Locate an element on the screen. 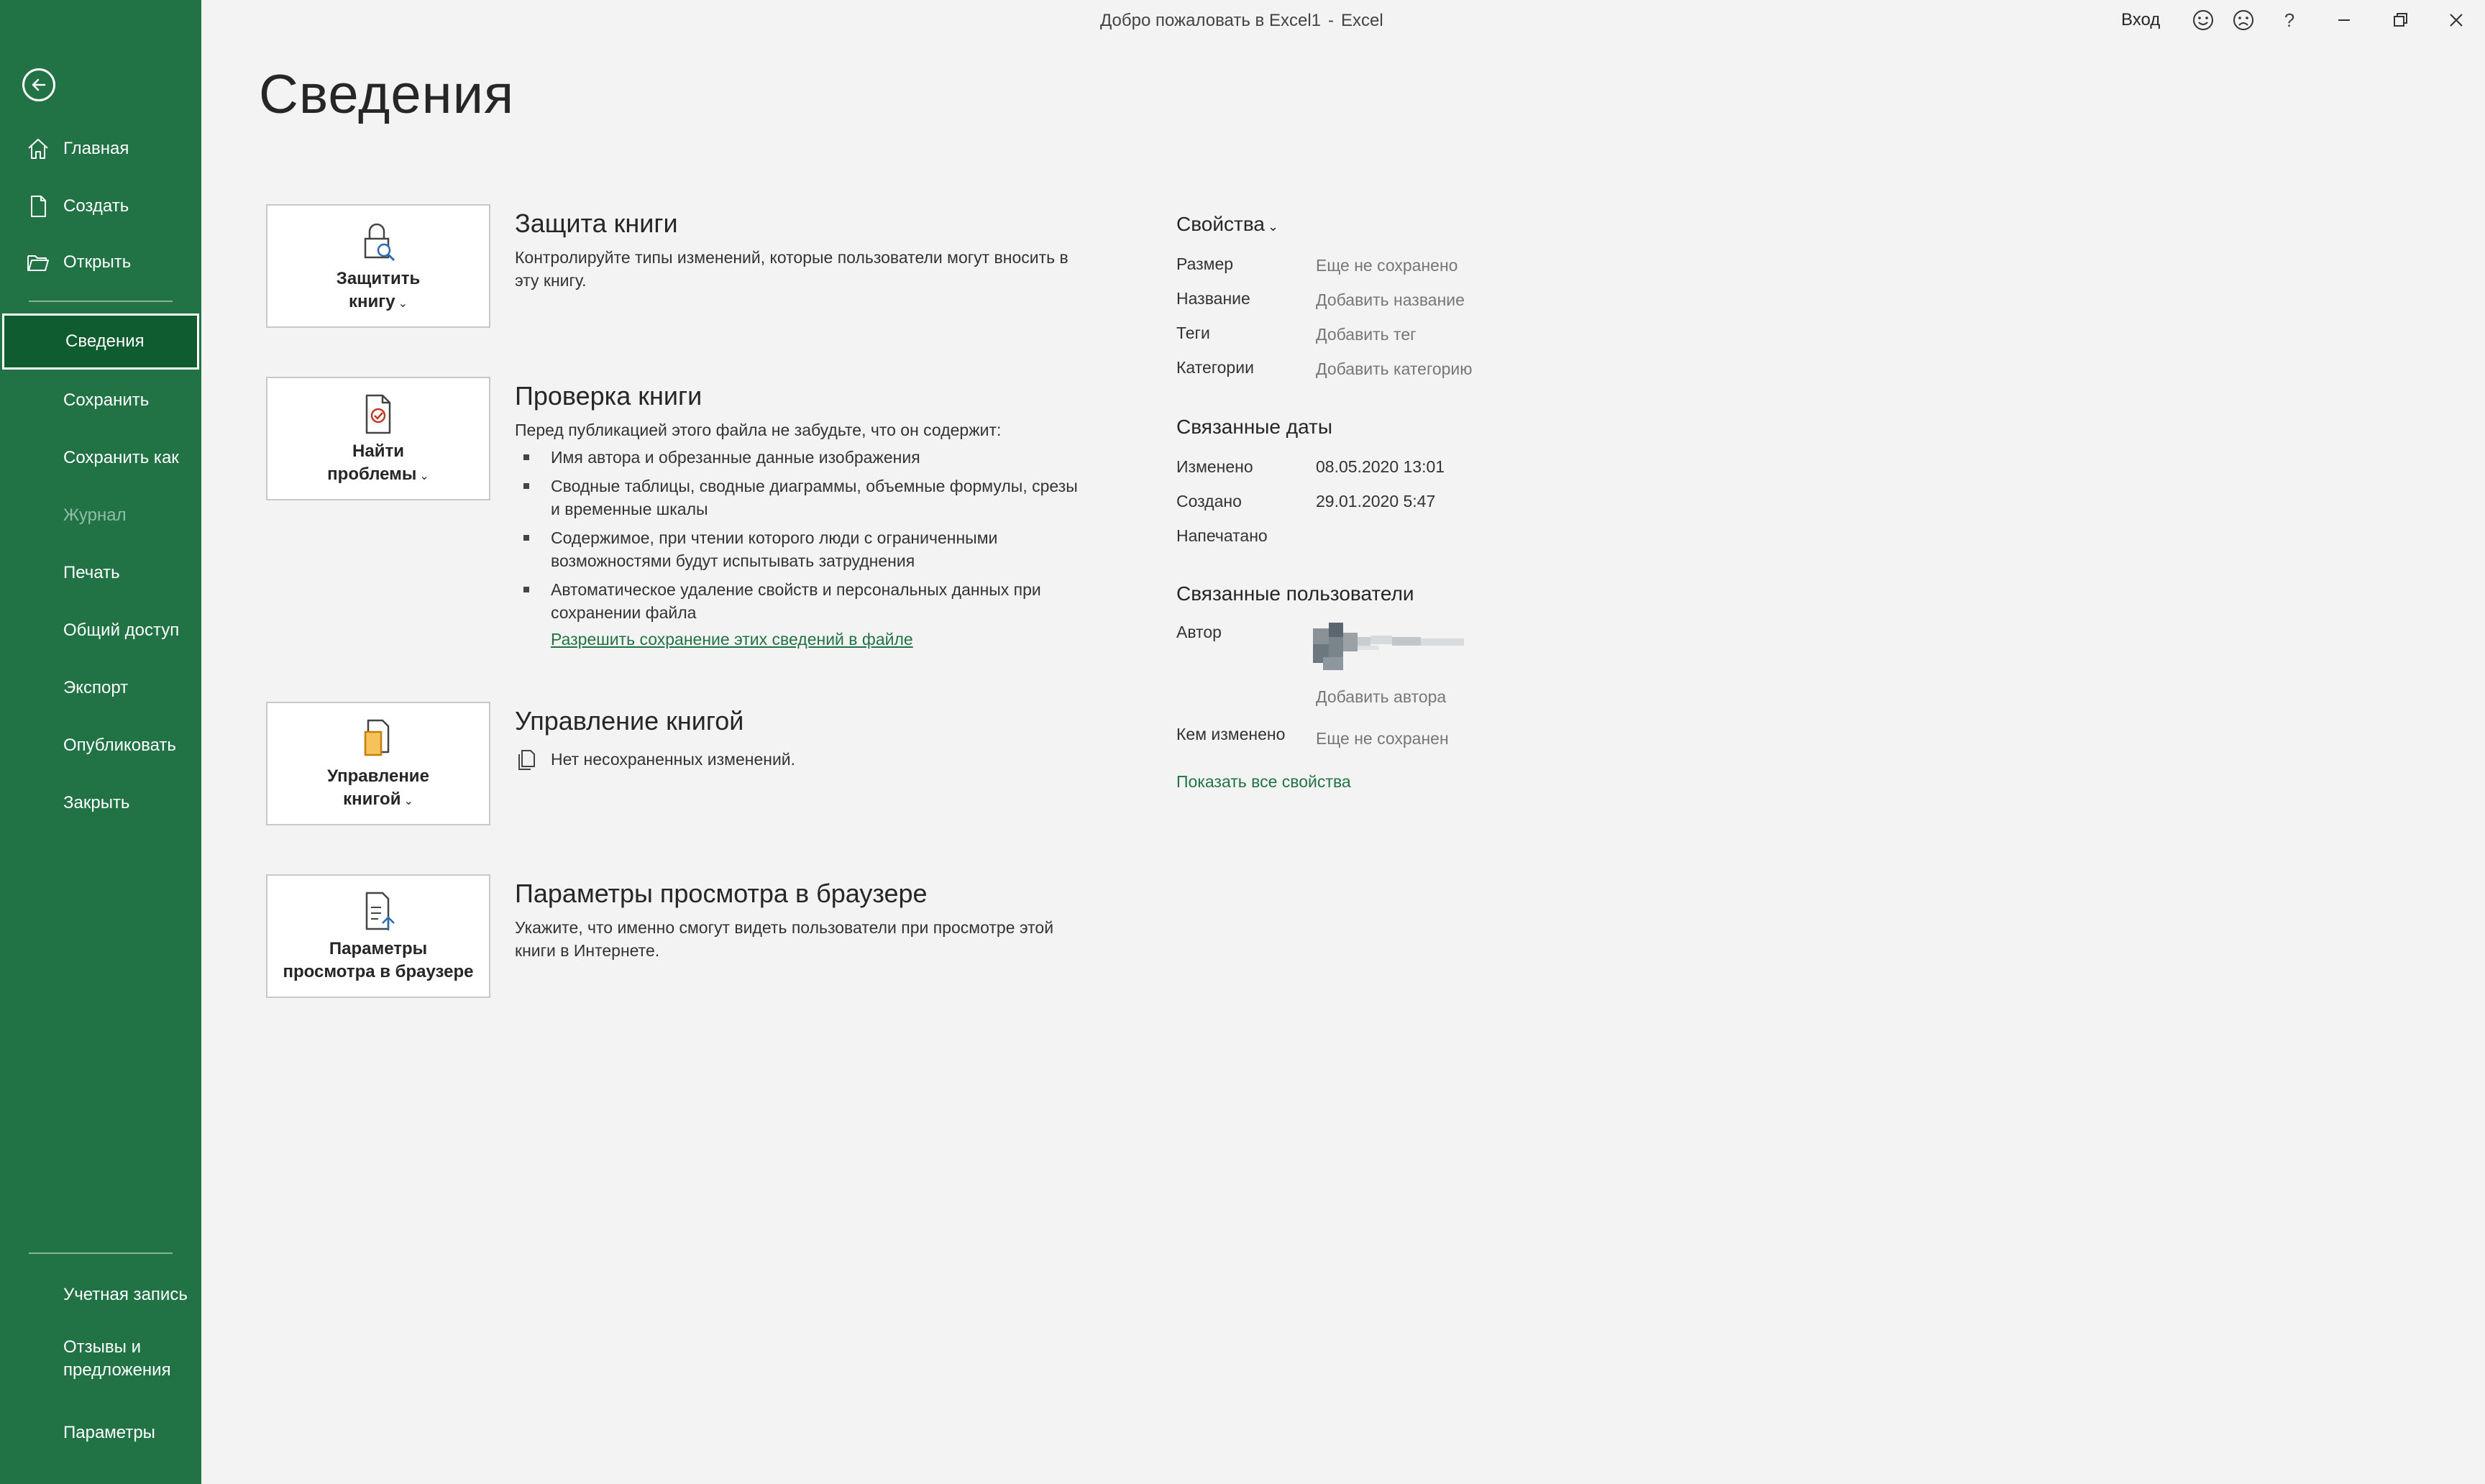 The image size is (2485, 1484). add-author-link: Добавить автора is located at coordinates (1381, 697).